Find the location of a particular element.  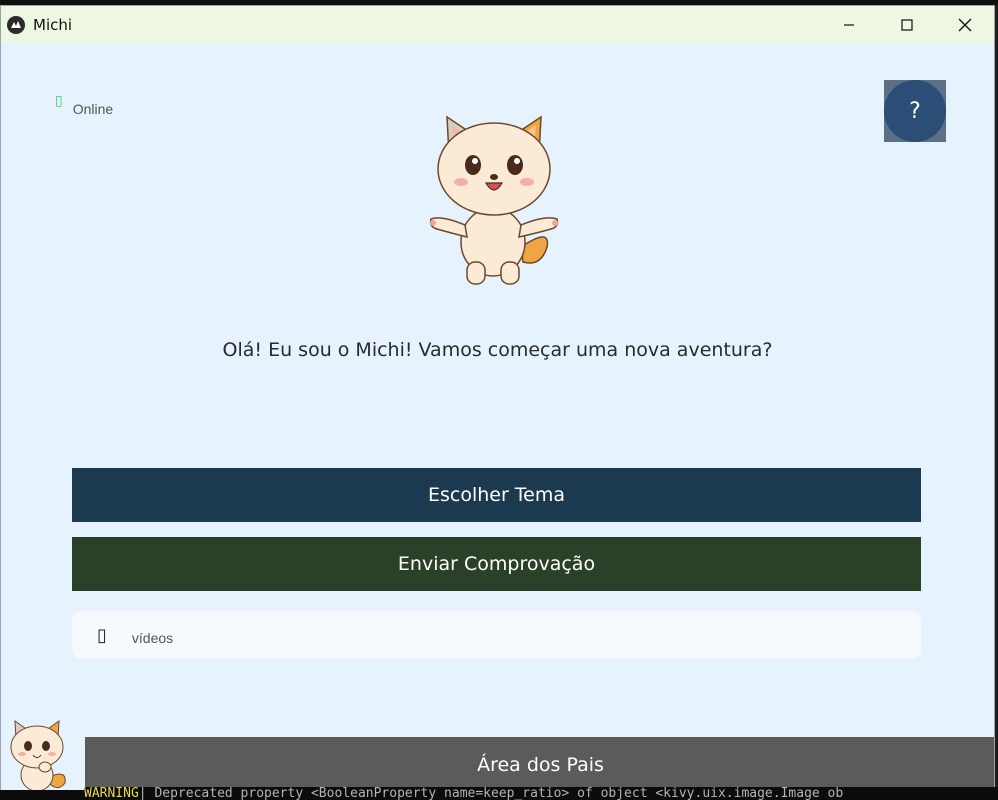

video-icon: ▯ is located at coordinates (102, 635).